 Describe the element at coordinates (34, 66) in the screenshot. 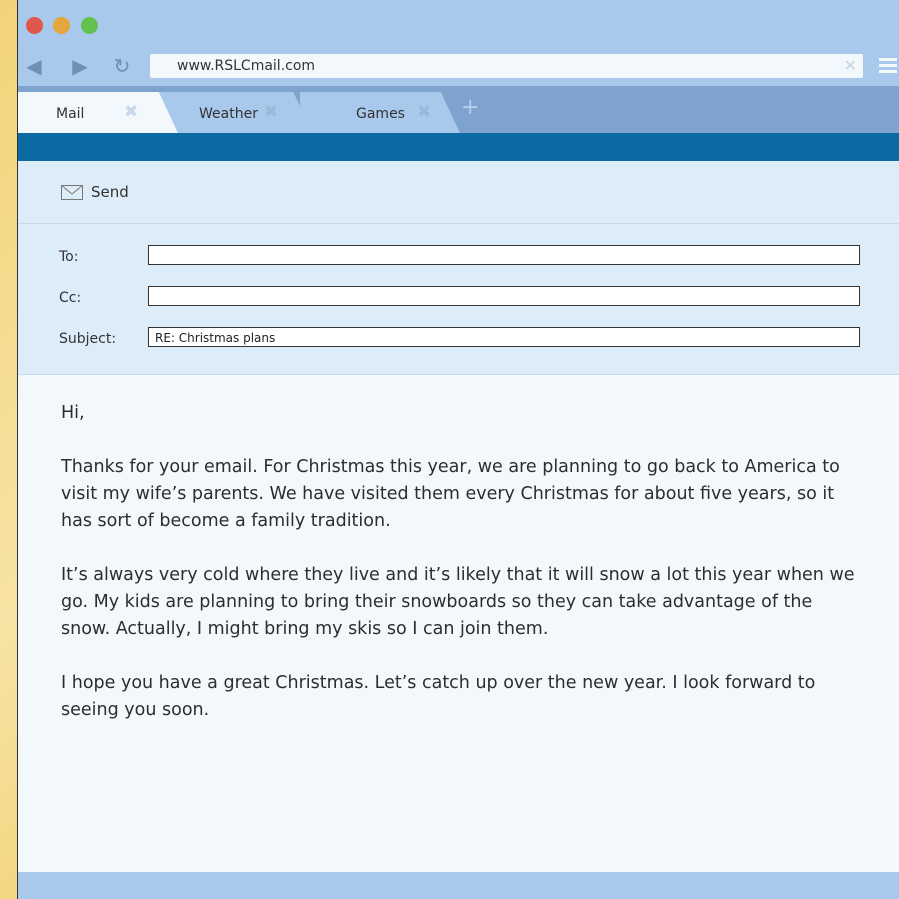

I see `back-icon: ◀` at that location.